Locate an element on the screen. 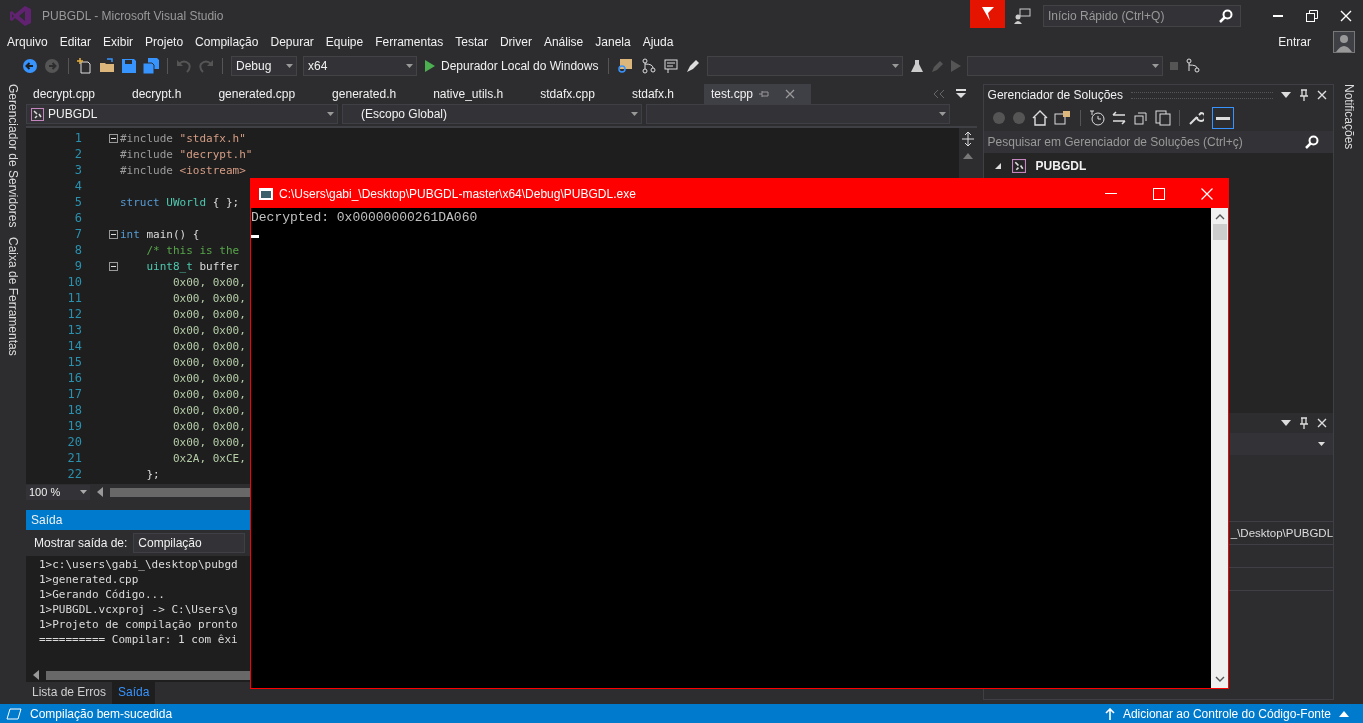 The width and height of the screenshot is (1363, 723). scope-dropdown: (Escopo Global) is located at coordinates (491, 114).